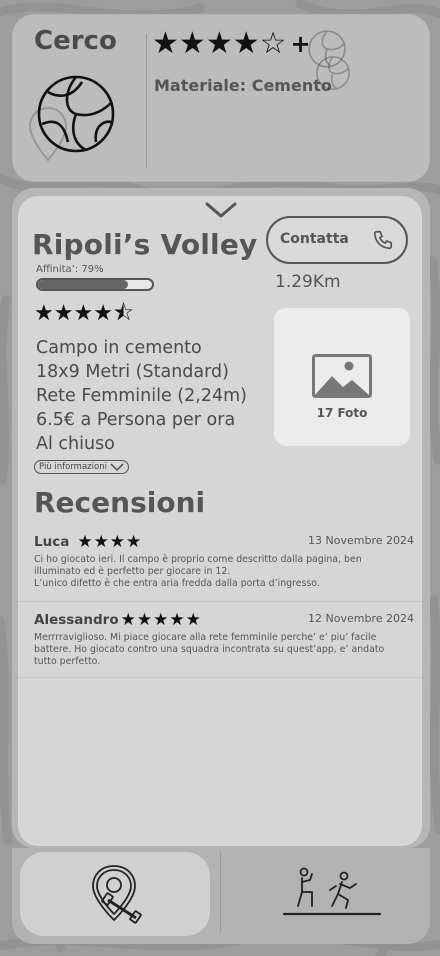  I want to click on affinity-label: Affinita’: 79%, so click(70, 269).